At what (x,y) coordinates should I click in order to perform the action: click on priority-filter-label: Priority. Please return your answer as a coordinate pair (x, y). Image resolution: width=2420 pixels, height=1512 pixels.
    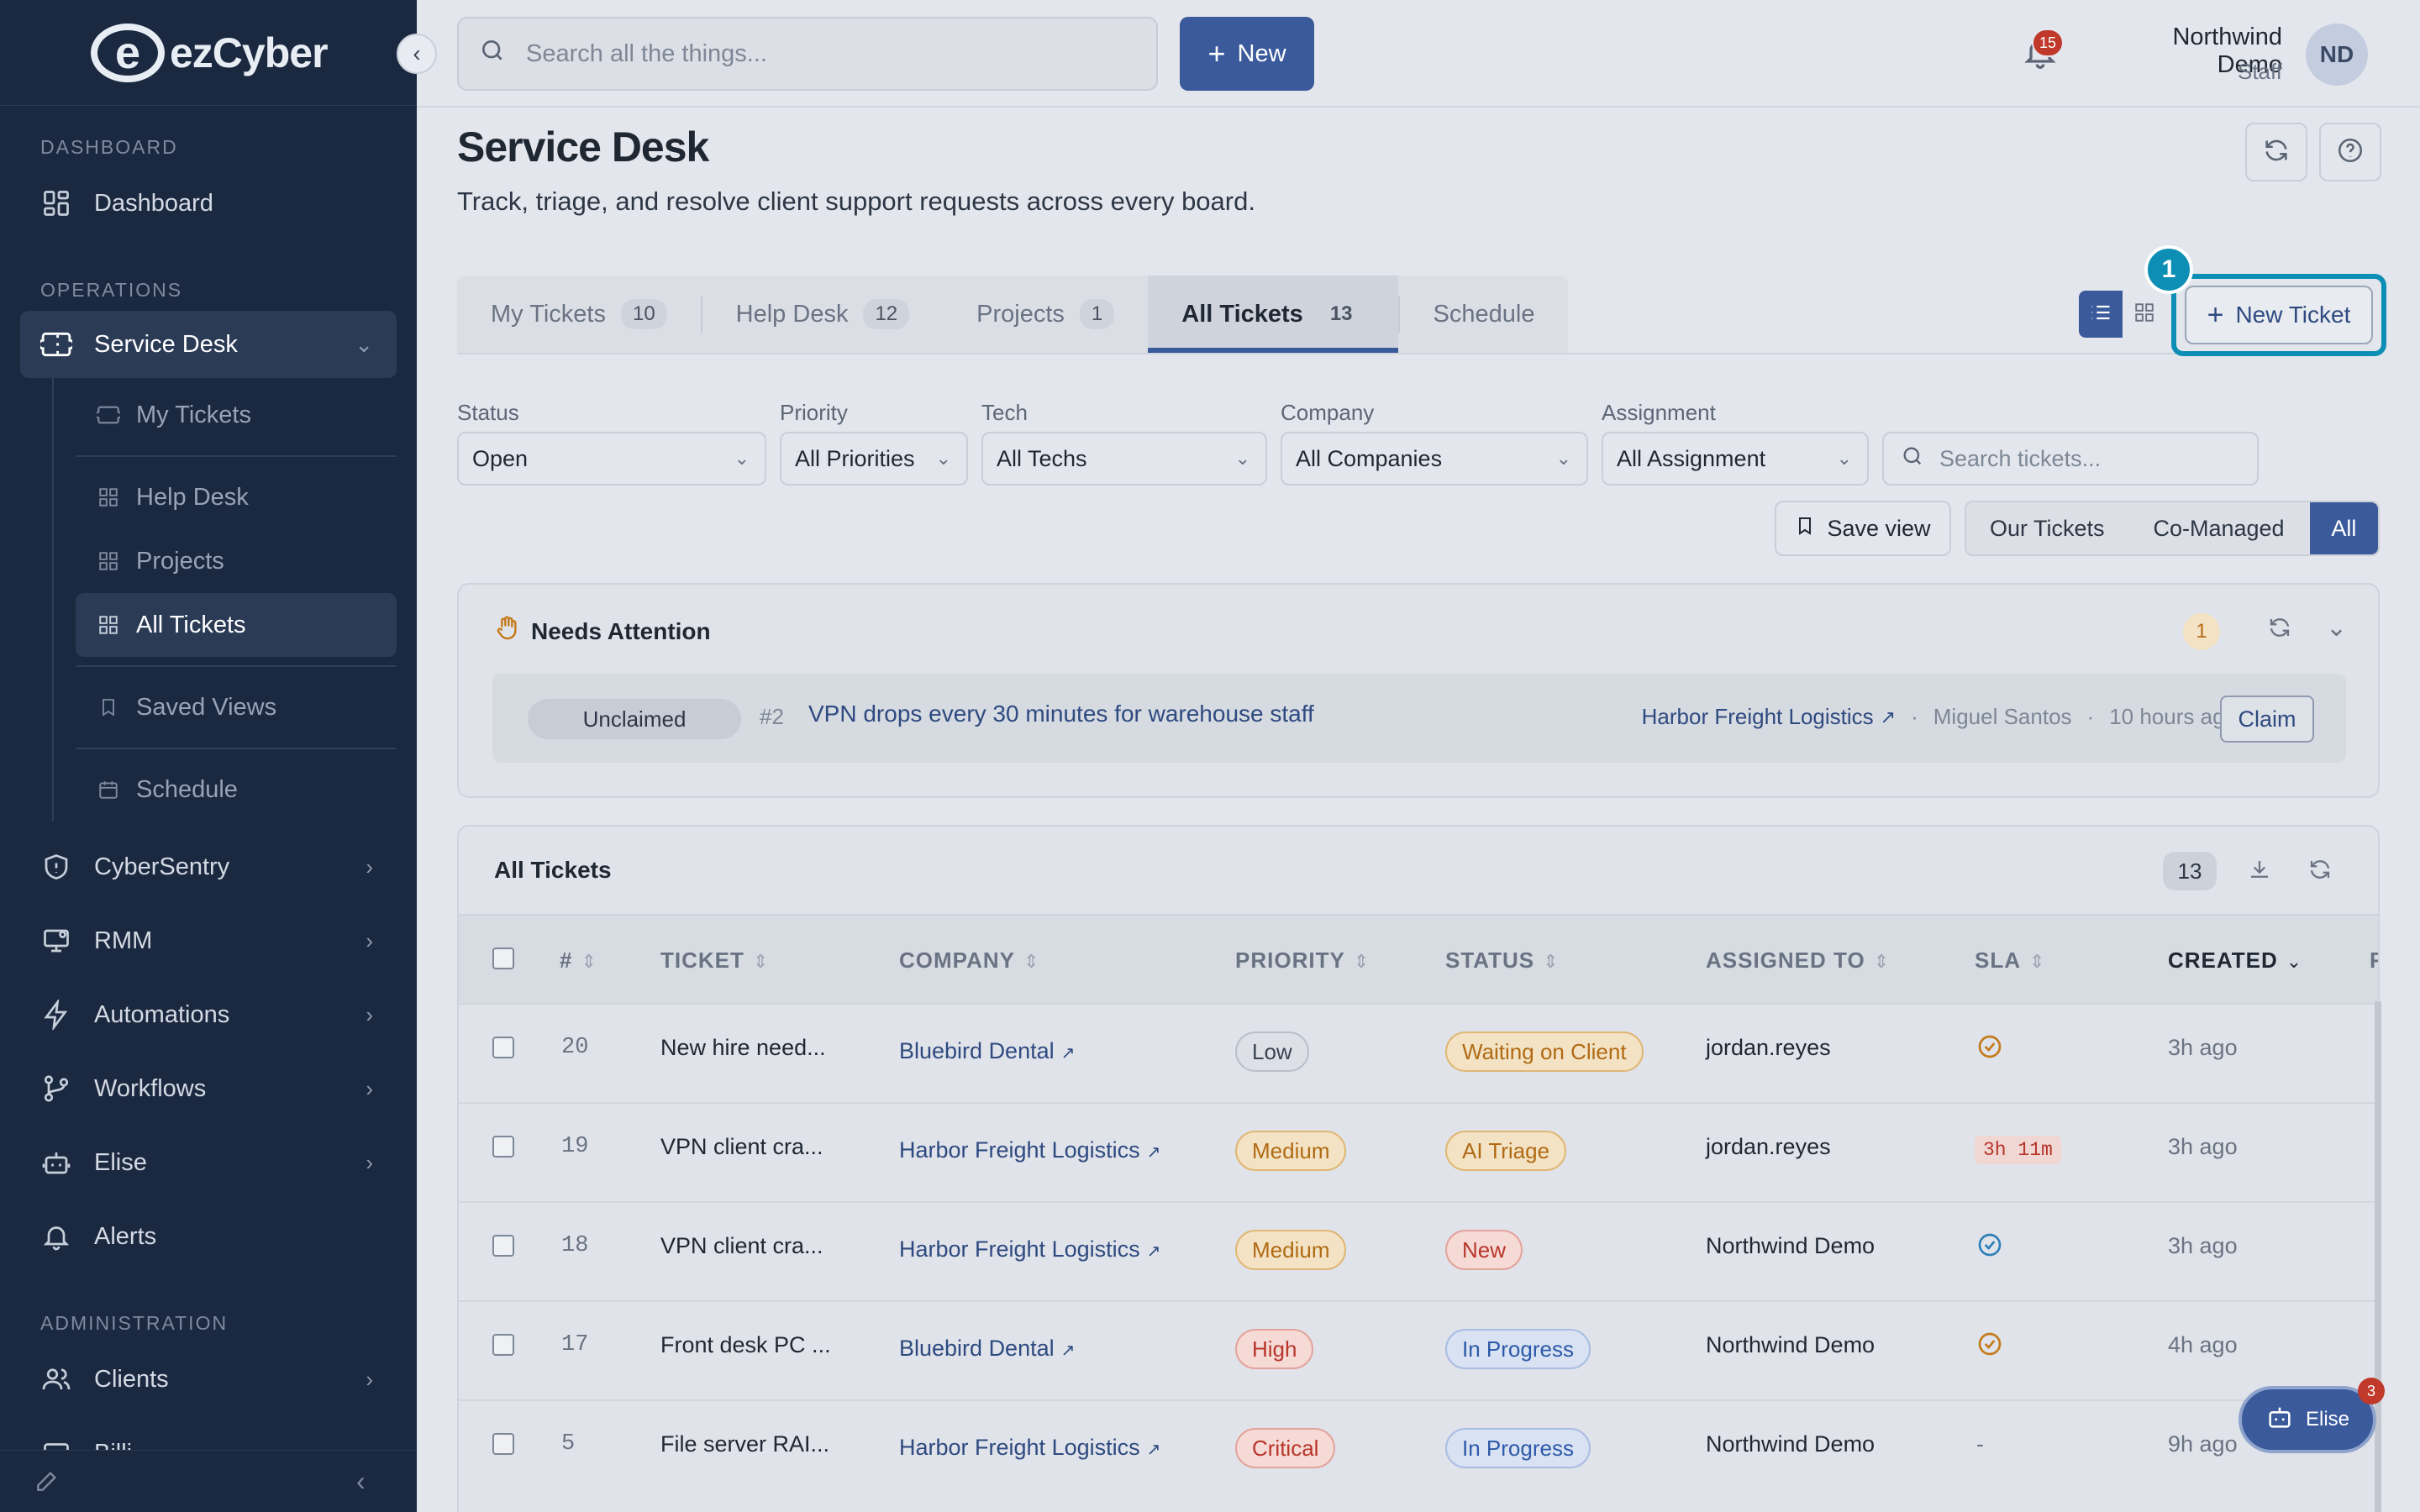
    Looking at the image, I should click on (814, 412).